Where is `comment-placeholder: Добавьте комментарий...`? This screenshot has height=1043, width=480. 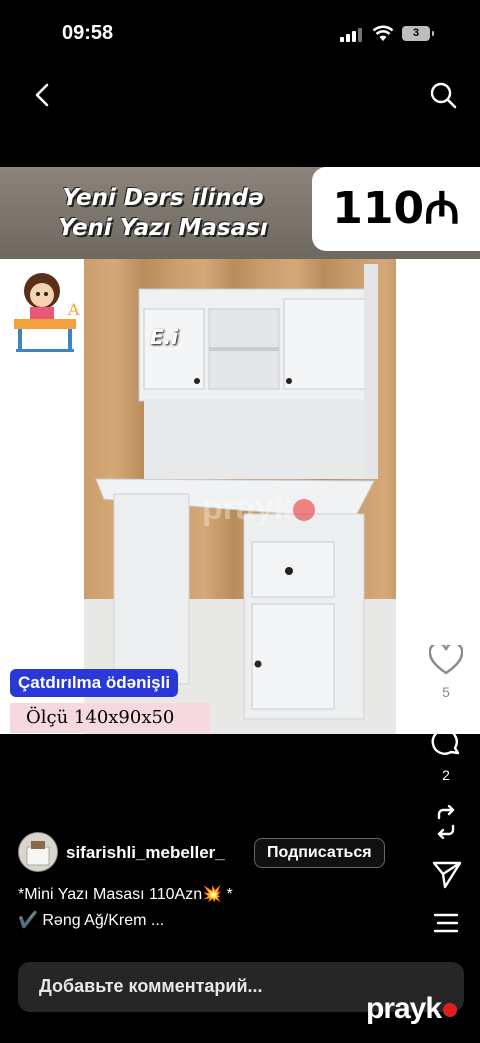 comment-placeholder: Добавьте комментарий... is located at coordinates (151, 986).